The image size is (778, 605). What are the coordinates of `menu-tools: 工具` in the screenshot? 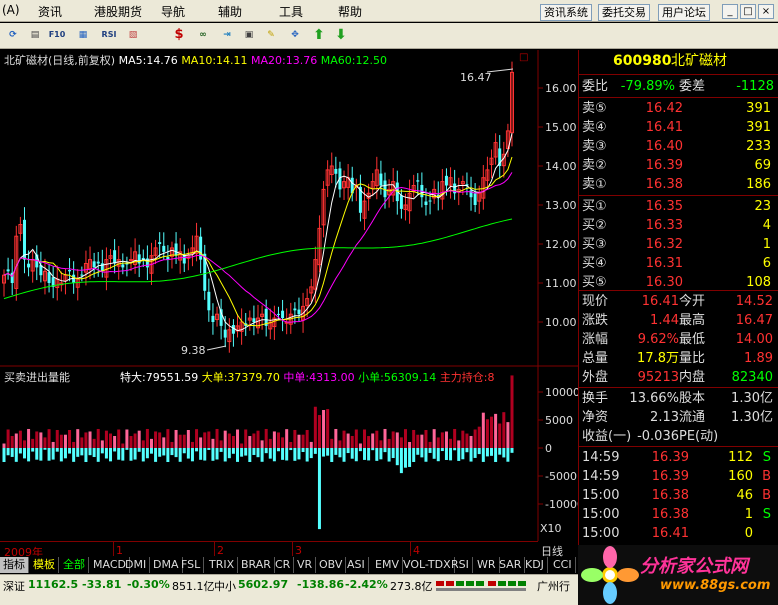 It's located at (291, 11).